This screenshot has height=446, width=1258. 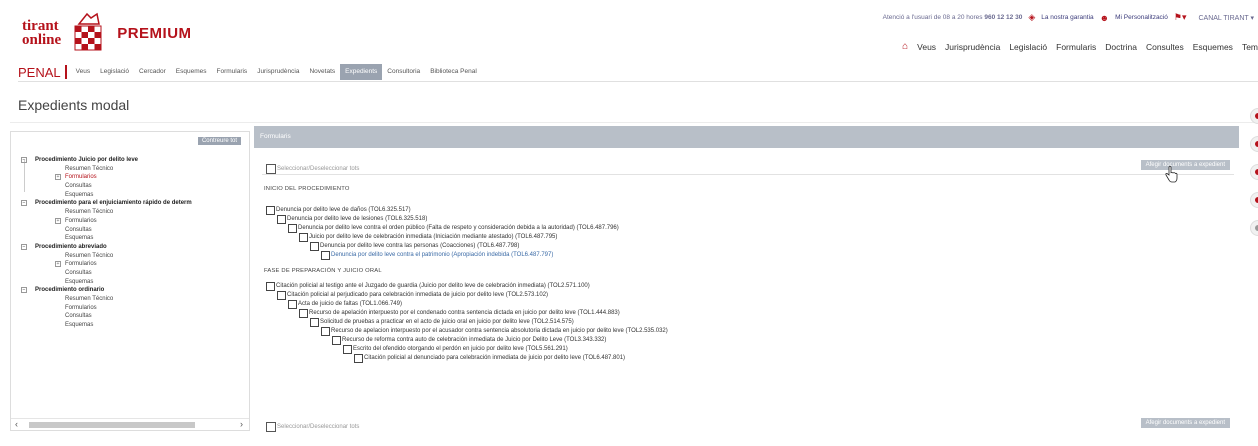 What do you see at coordinates (318, 169) in the screenshot?
I see `select-all-label: Seleccionar/Deseleccionar tots` at bounding box center [318, 169].